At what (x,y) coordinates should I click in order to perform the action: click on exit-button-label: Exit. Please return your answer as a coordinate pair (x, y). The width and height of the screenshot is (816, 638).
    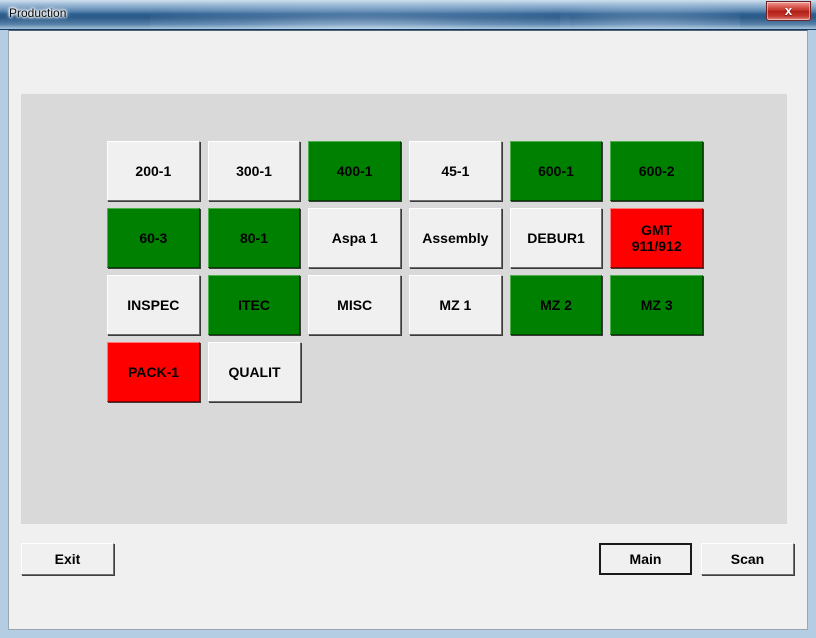
    Looking at the image, I should click on (67, 559).